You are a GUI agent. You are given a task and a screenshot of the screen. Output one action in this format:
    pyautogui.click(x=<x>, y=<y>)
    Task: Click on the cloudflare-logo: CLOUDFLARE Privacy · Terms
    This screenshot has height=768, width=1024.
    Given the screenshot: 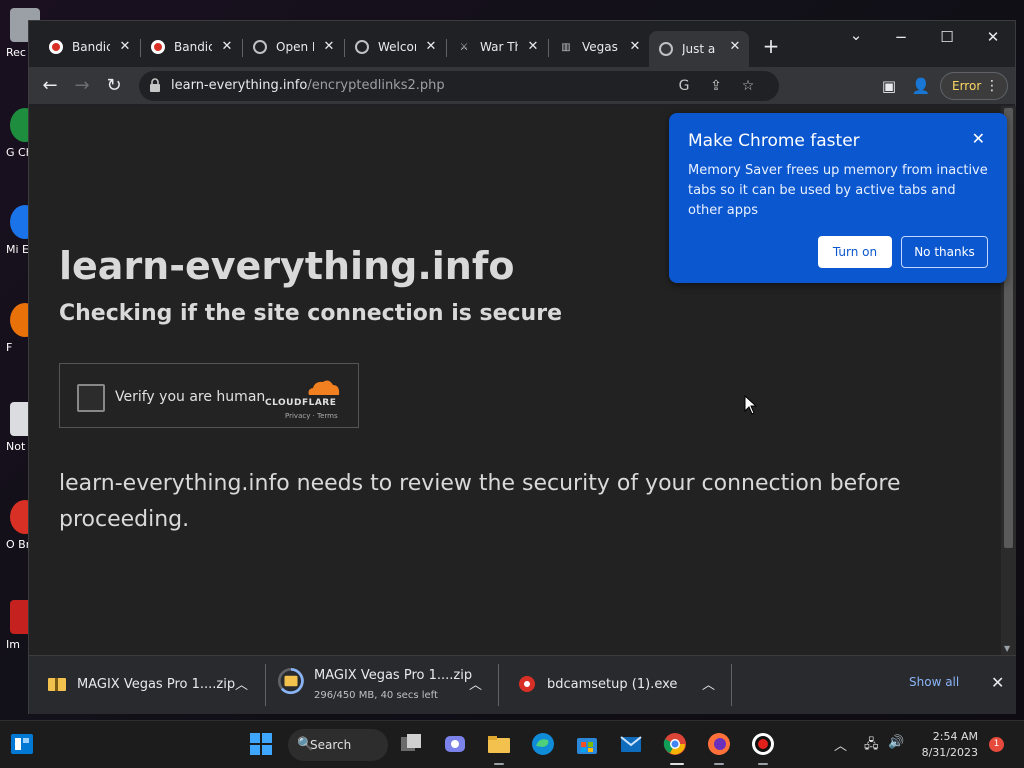 What is the action you would take?
    pyautogui.click(x=305, y=398)
    